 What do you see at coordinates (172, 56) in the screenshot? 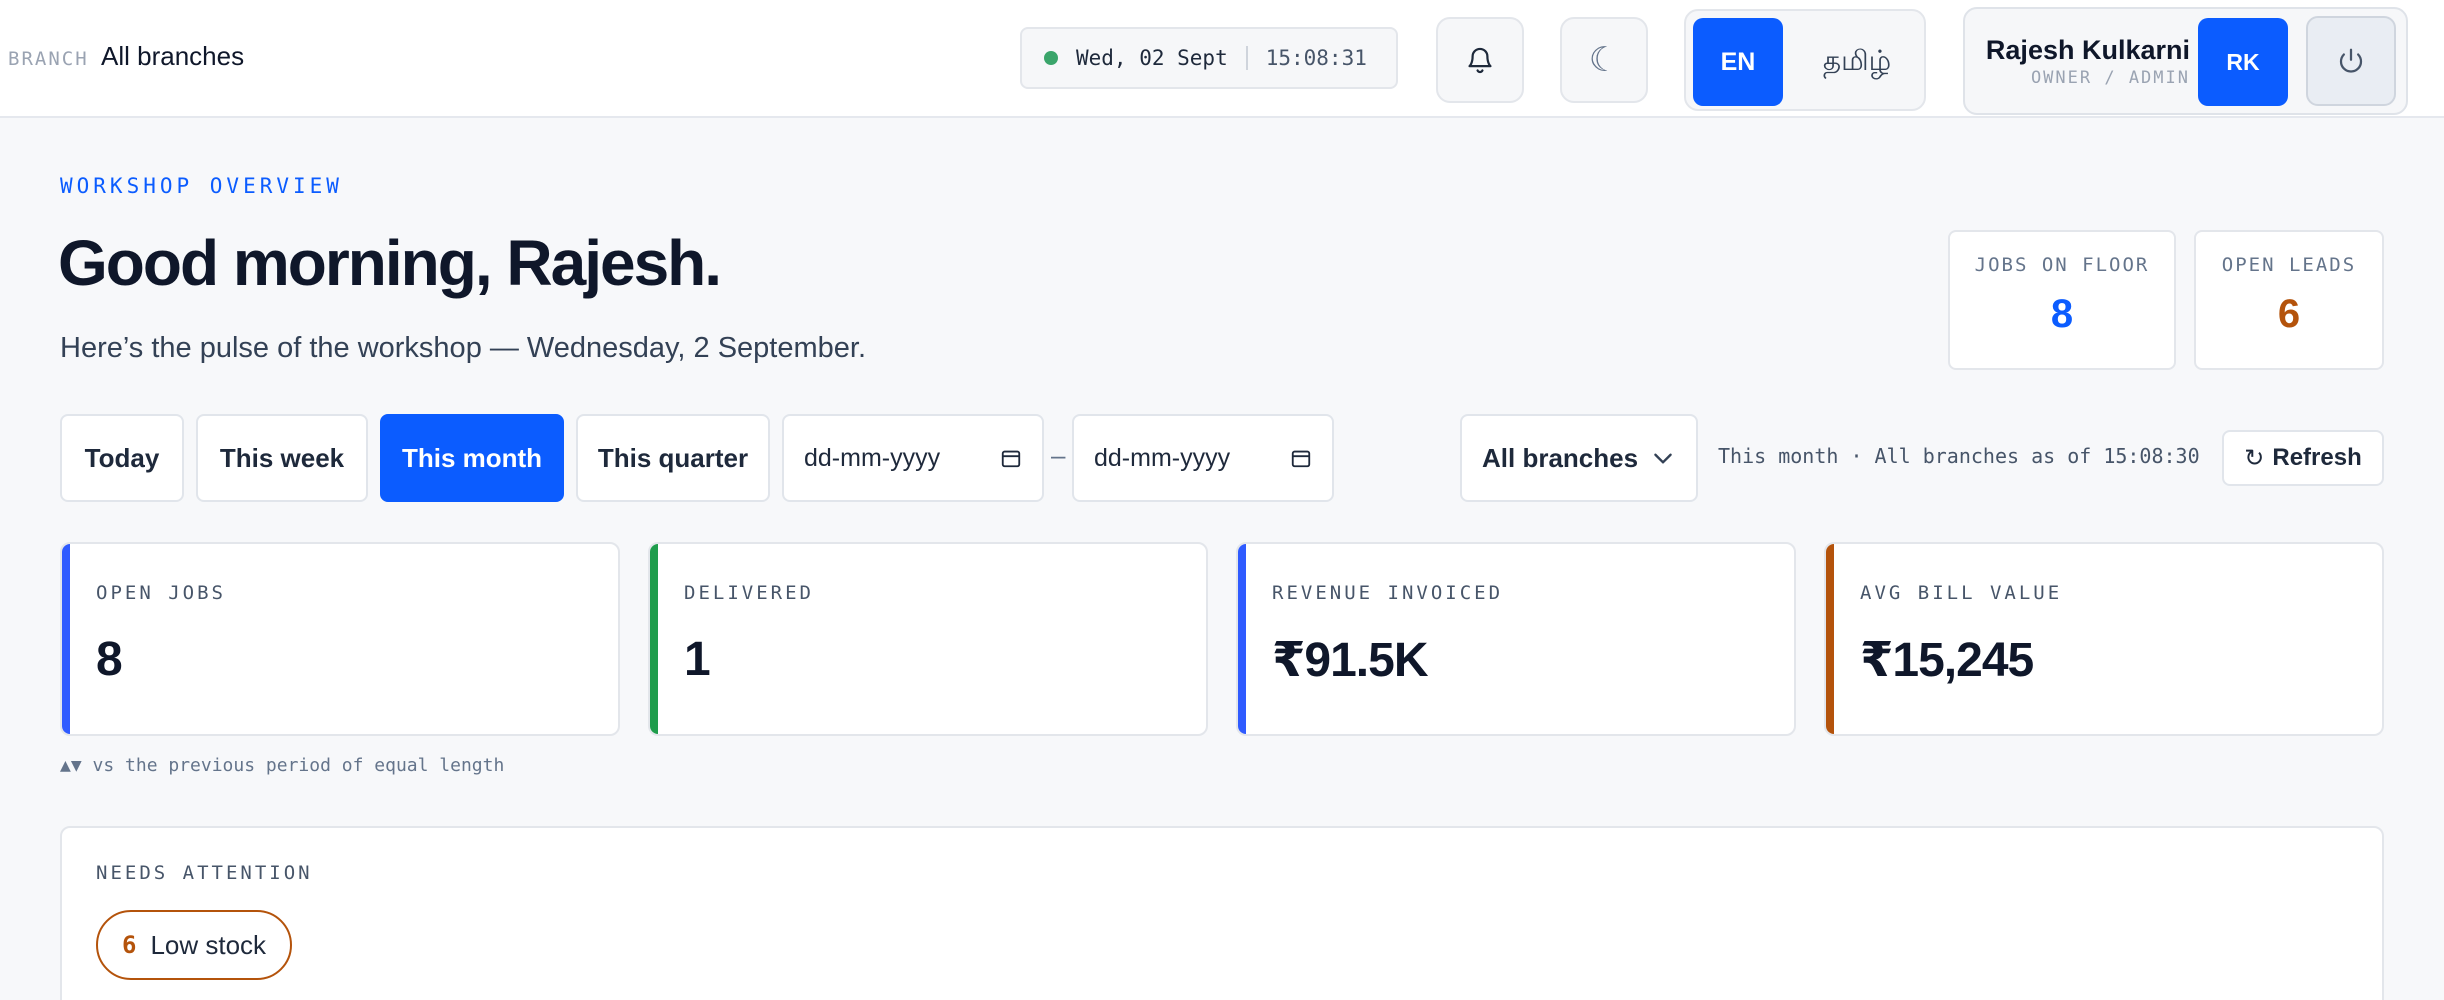
I see `branch-selector: All branches` at bounding box center [172, 56].